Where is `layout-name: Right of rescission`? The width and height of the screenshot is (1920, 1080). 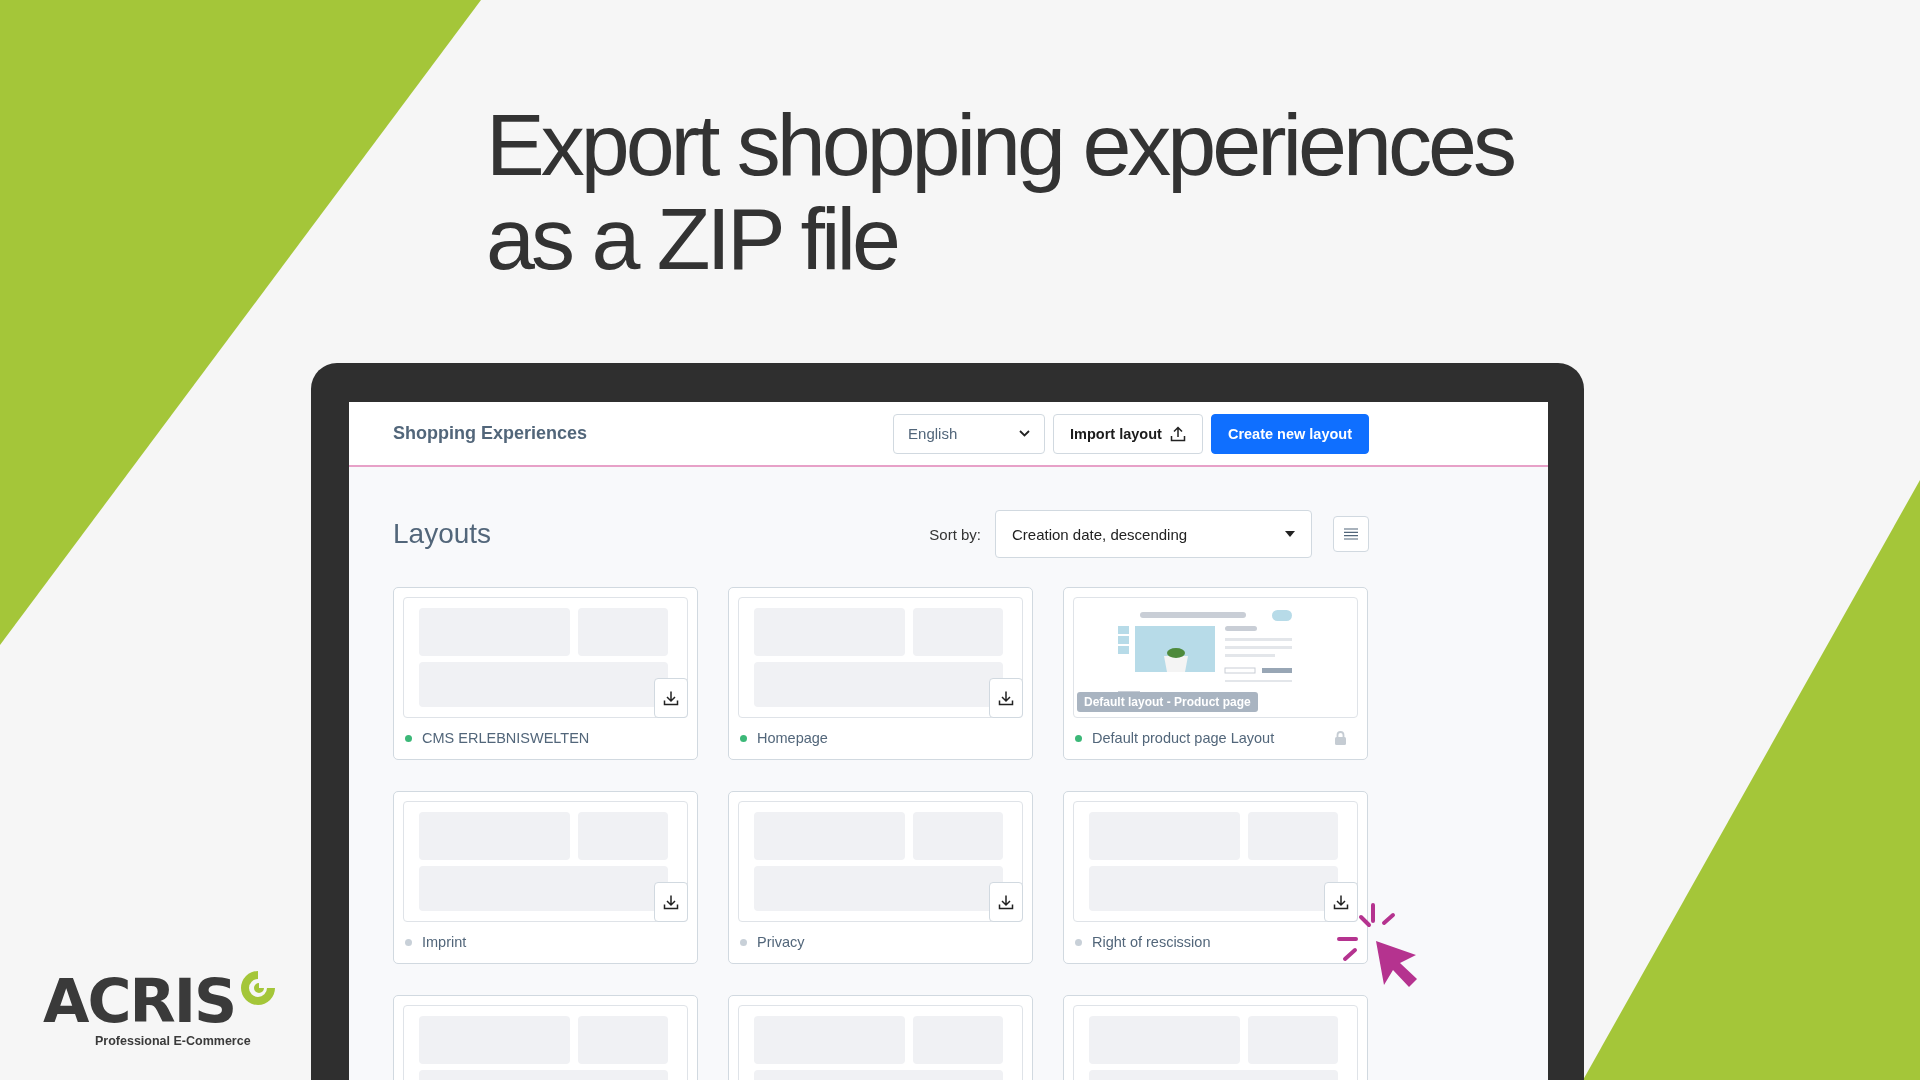
layout-name: Right of rescission is located at coordinates (1152, 942).